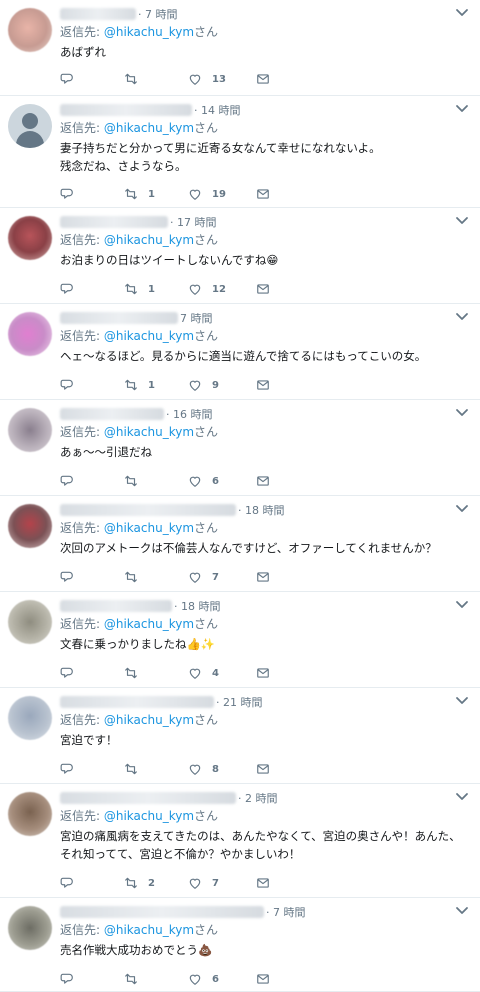  What do you see at coordinates (207, 194) in the screenshot?
I see `like-button: 19` at bounding box center [207, 194].